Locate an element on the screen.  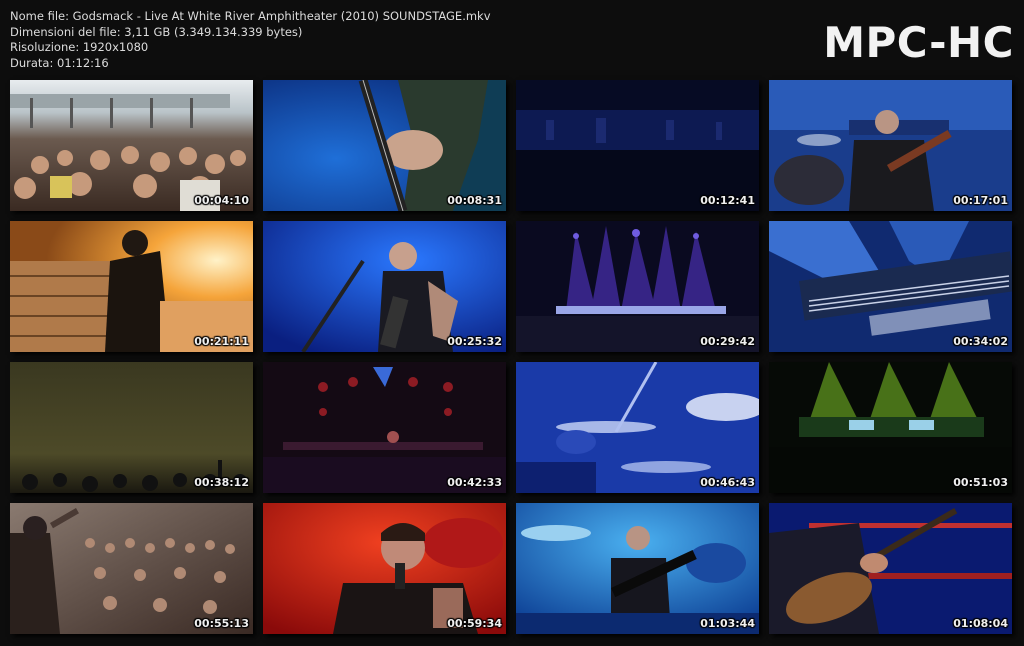
thumbnail-1-image is located at coordinates (131, 145).